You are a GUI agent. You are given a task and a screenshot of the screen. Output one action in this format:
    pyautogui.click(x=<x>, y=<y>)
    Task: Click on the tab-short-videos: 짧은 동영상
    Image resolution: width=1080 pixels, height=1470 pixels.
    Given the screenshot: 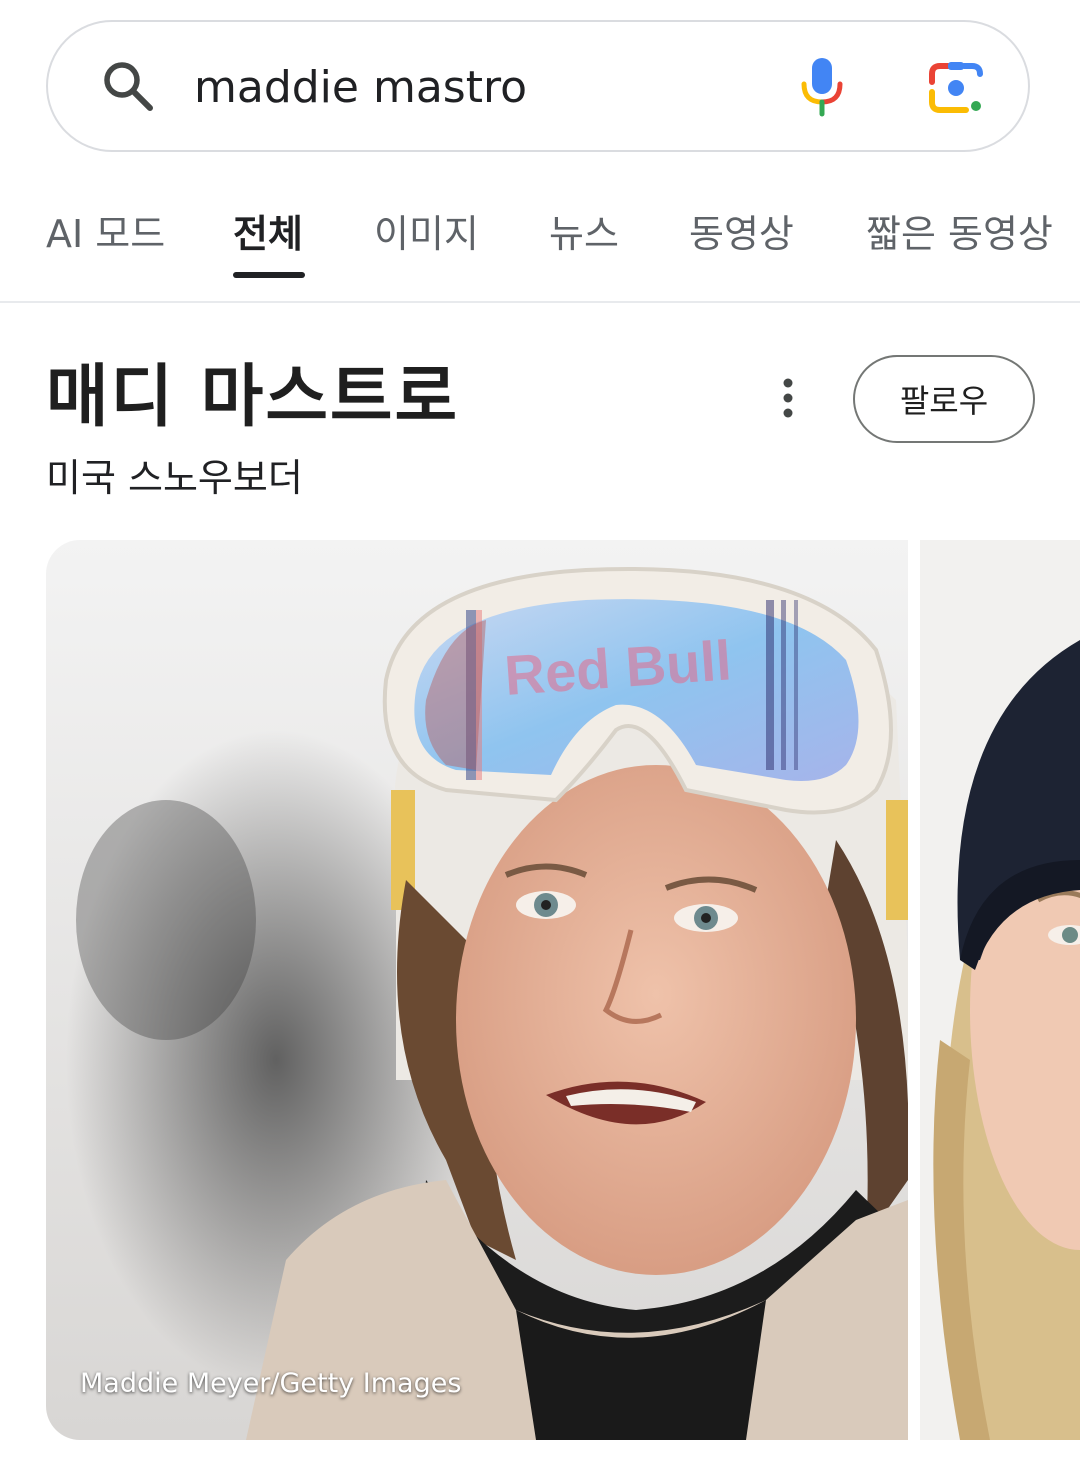 What is the action you would take?
    pyautogui.click(x=959, y=234)
    